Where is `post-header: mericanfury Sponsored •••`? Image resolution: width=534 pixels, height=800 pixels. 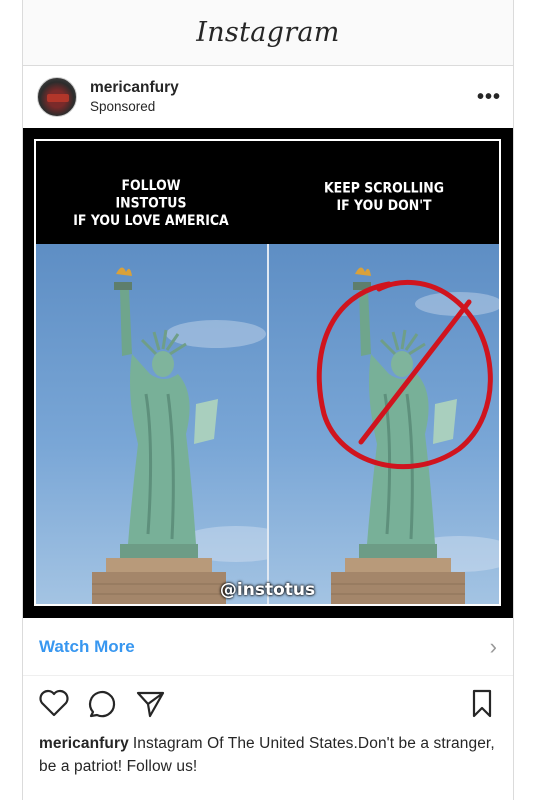
post-header: mericanfury Sponsored ••• is located at coordinates (268, 97).